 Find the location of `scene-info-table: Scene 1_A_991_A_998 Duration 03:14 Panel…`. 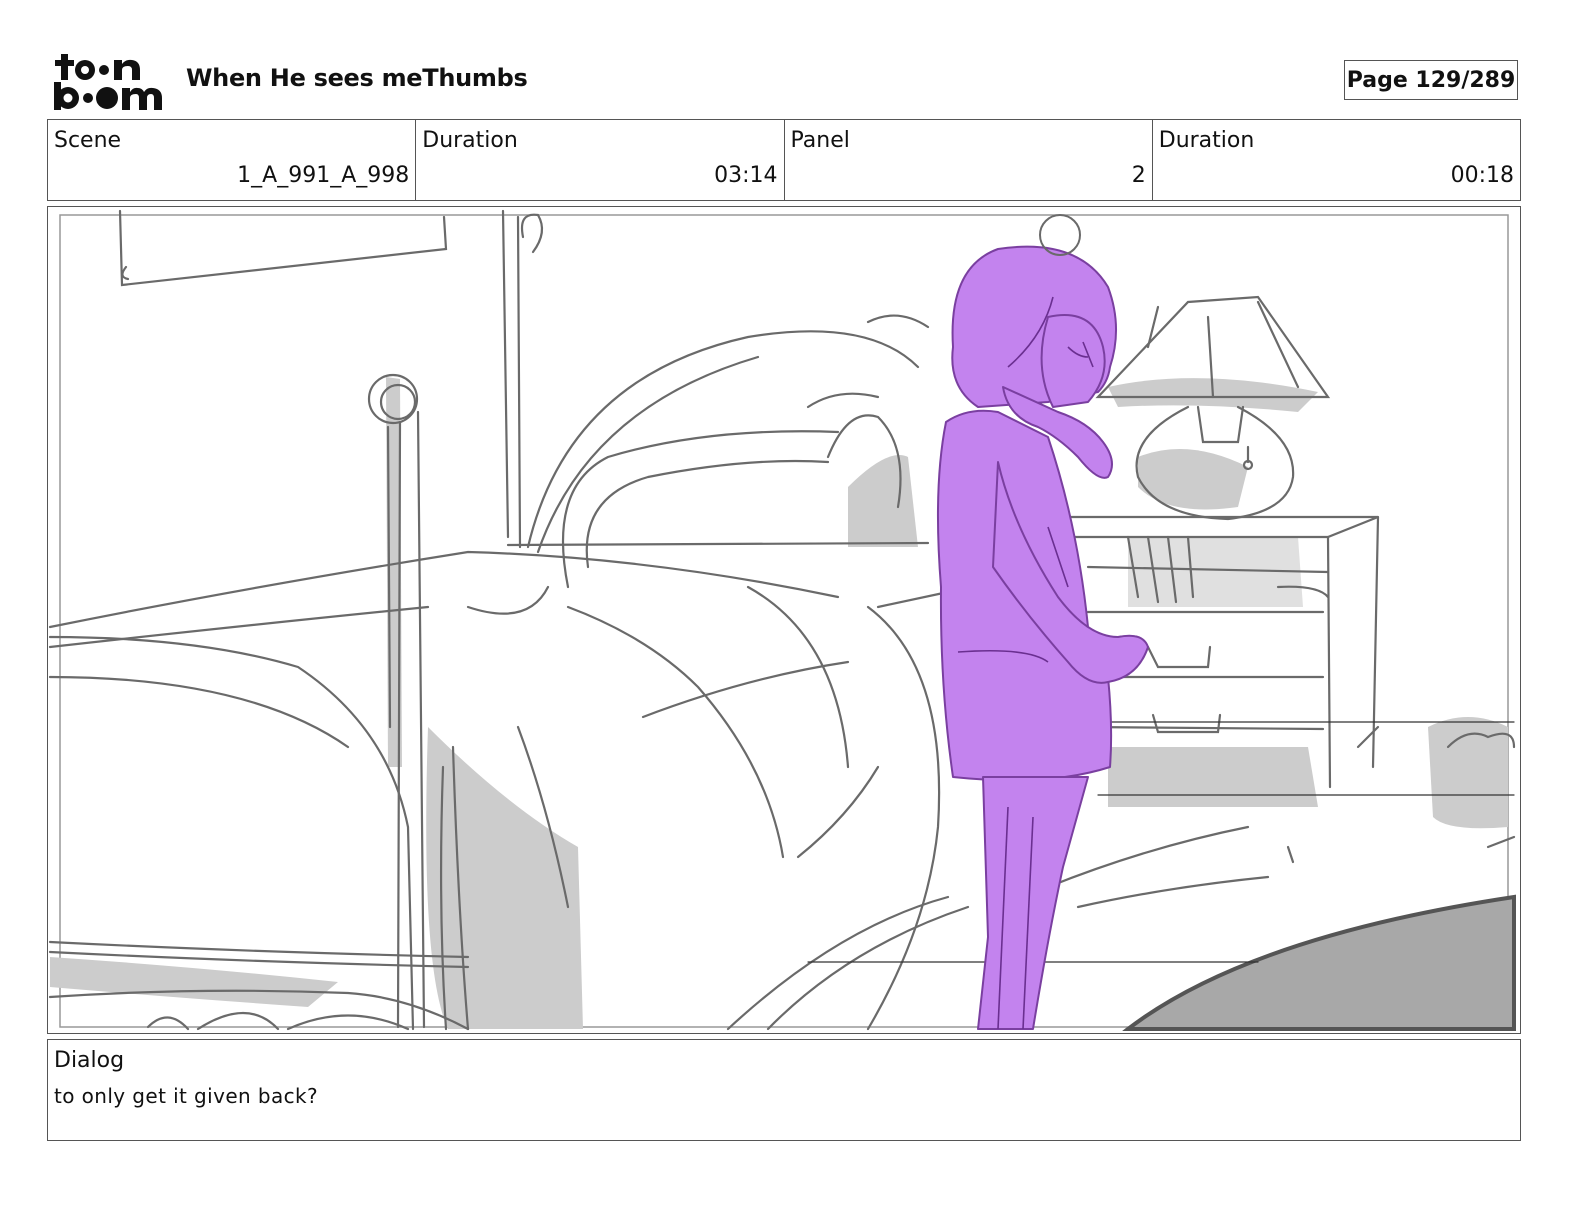

scene-info-table: Scene 1_A_991_A_998 Duration 03:14 Panel… is located at coordinates (784, 160).